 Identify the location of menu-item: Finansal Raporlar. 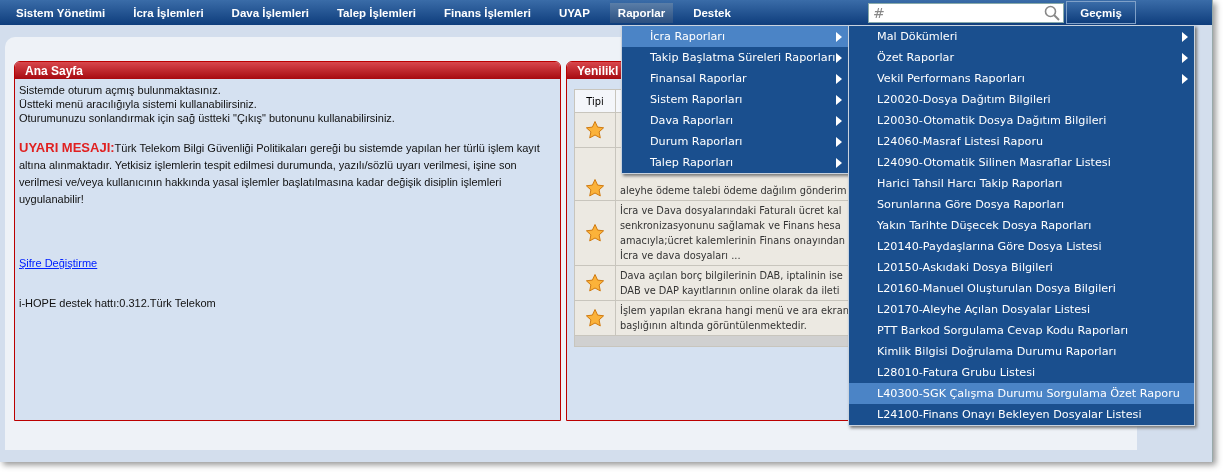
(735, 78).